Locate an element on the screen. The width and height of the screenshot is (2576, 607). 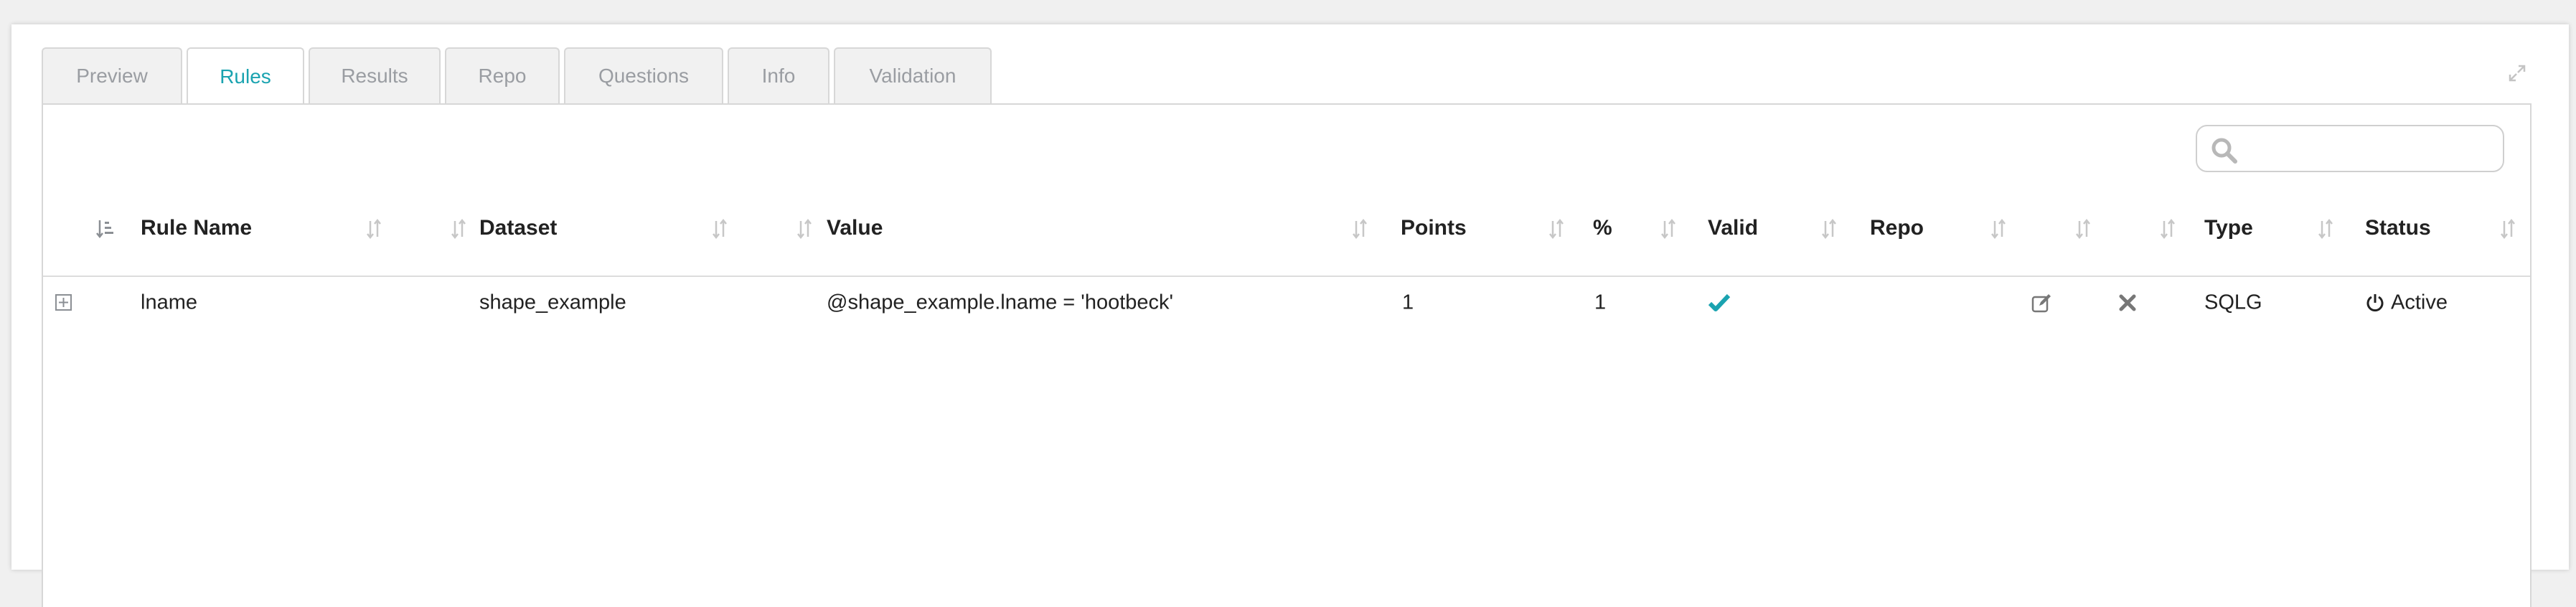
tab-rules: Rules is located at coordinates (245, 76).